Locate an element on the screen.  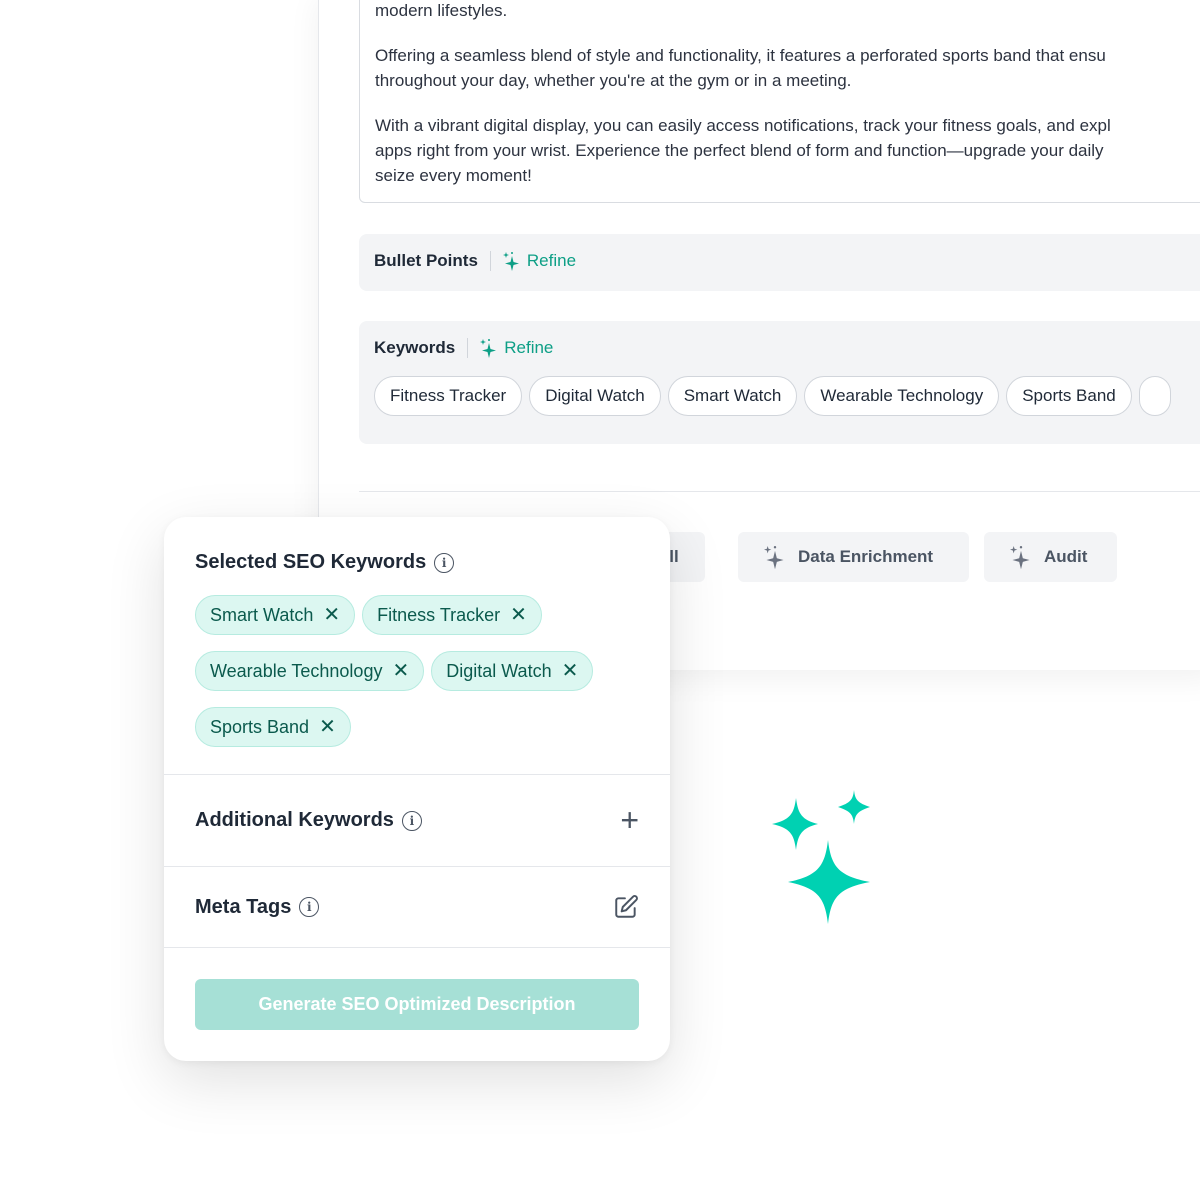
keyword-chip: Fitness Tracker is located at coordinates (448, 396).